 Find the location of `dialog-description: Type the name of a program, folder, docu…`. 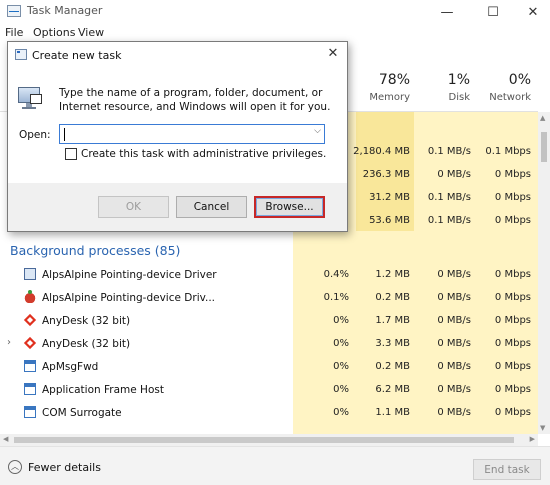

dialog-description: Type the name of a program, folder, docu… is located at coordinates (195, 100).